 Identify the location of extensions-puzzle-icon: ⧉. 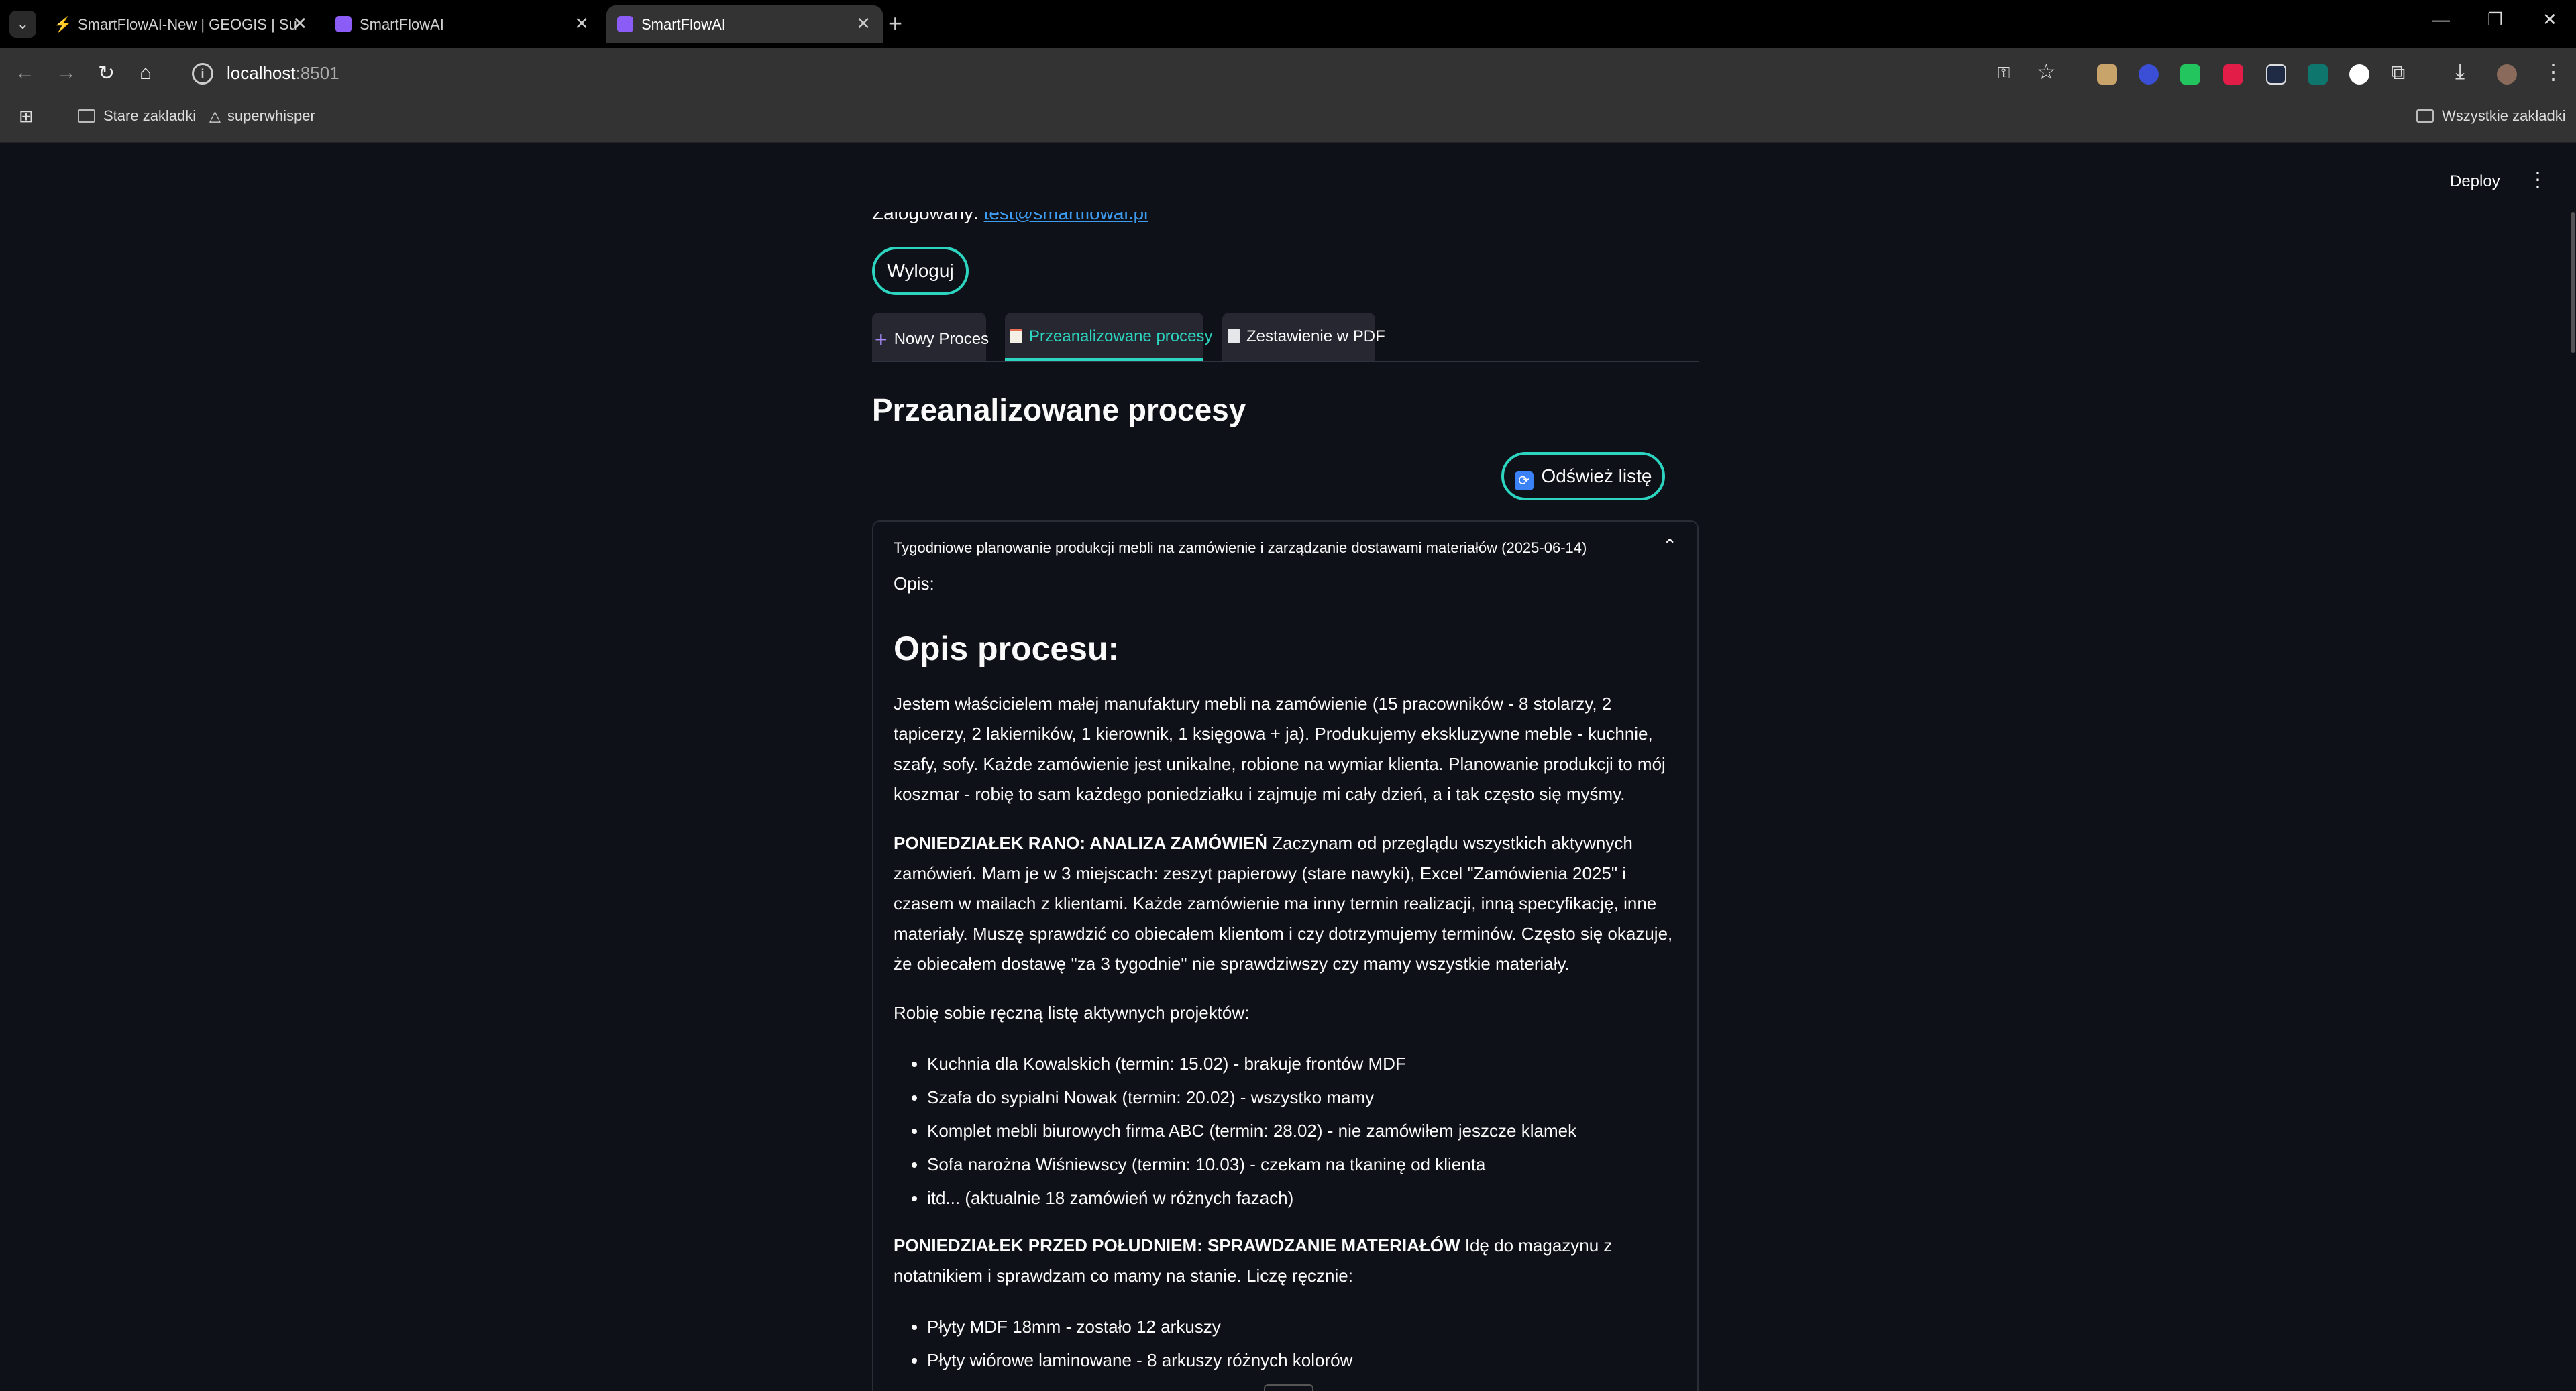
(2398, 73).